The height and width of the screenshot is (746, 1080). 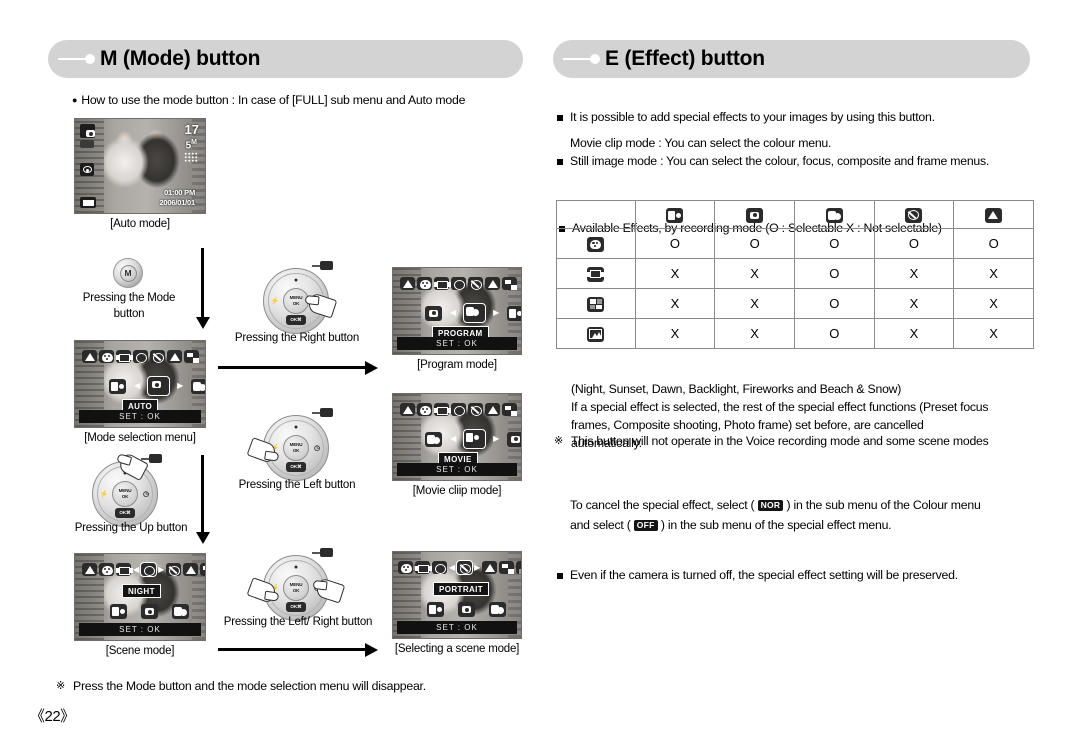 I want to click on lcd-mode-selection: ◀ ▶ AUTO SET : OK, so click(x=140, y=384).